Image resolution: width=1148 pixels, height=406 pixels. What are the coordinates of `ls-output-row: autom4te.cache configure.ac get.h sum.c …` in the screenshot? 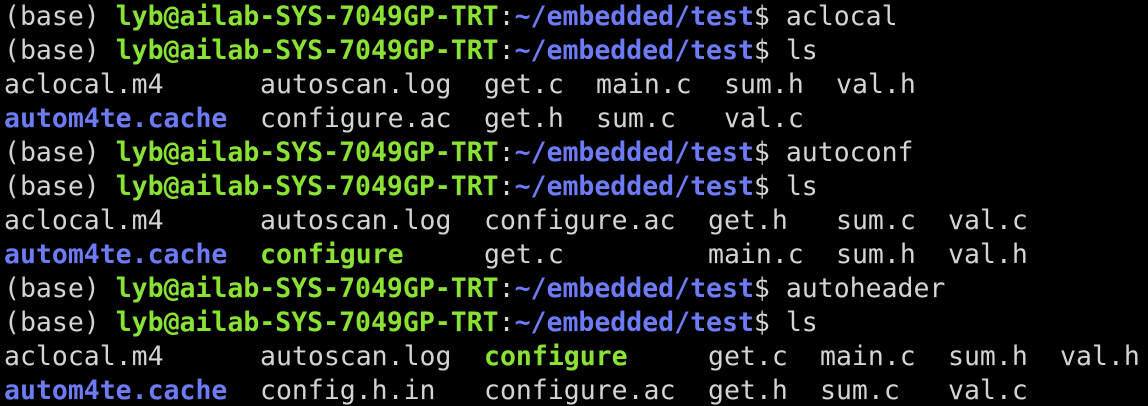 It's located at (576, 119).